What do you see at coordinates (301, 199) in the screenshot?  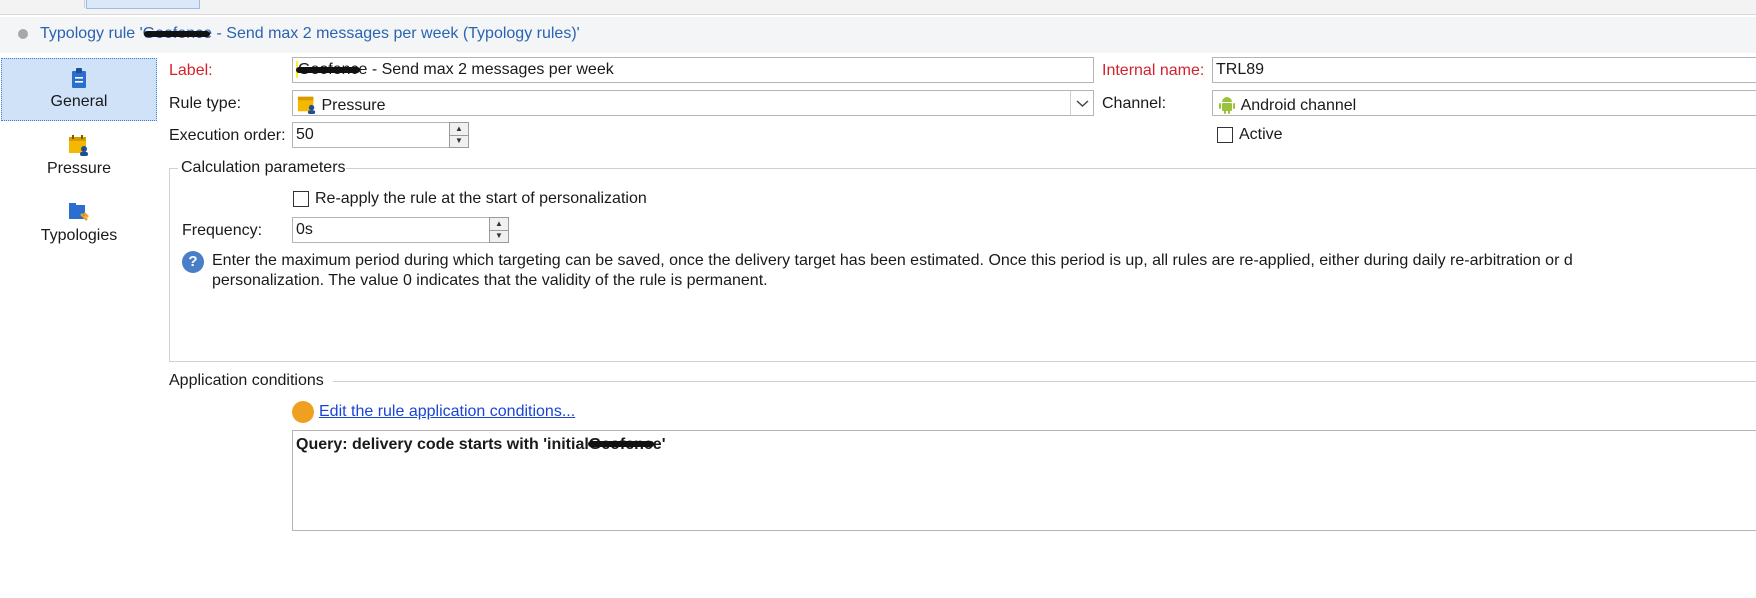 I see `reapply-checkbox` at bounding box center [301, 199].